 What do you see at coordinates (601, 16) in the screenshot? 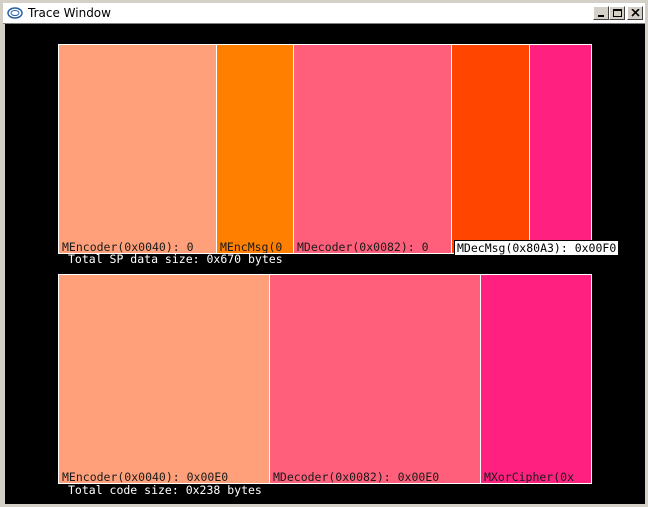
I see `minimize-icon` at bounding box center [601, 16].